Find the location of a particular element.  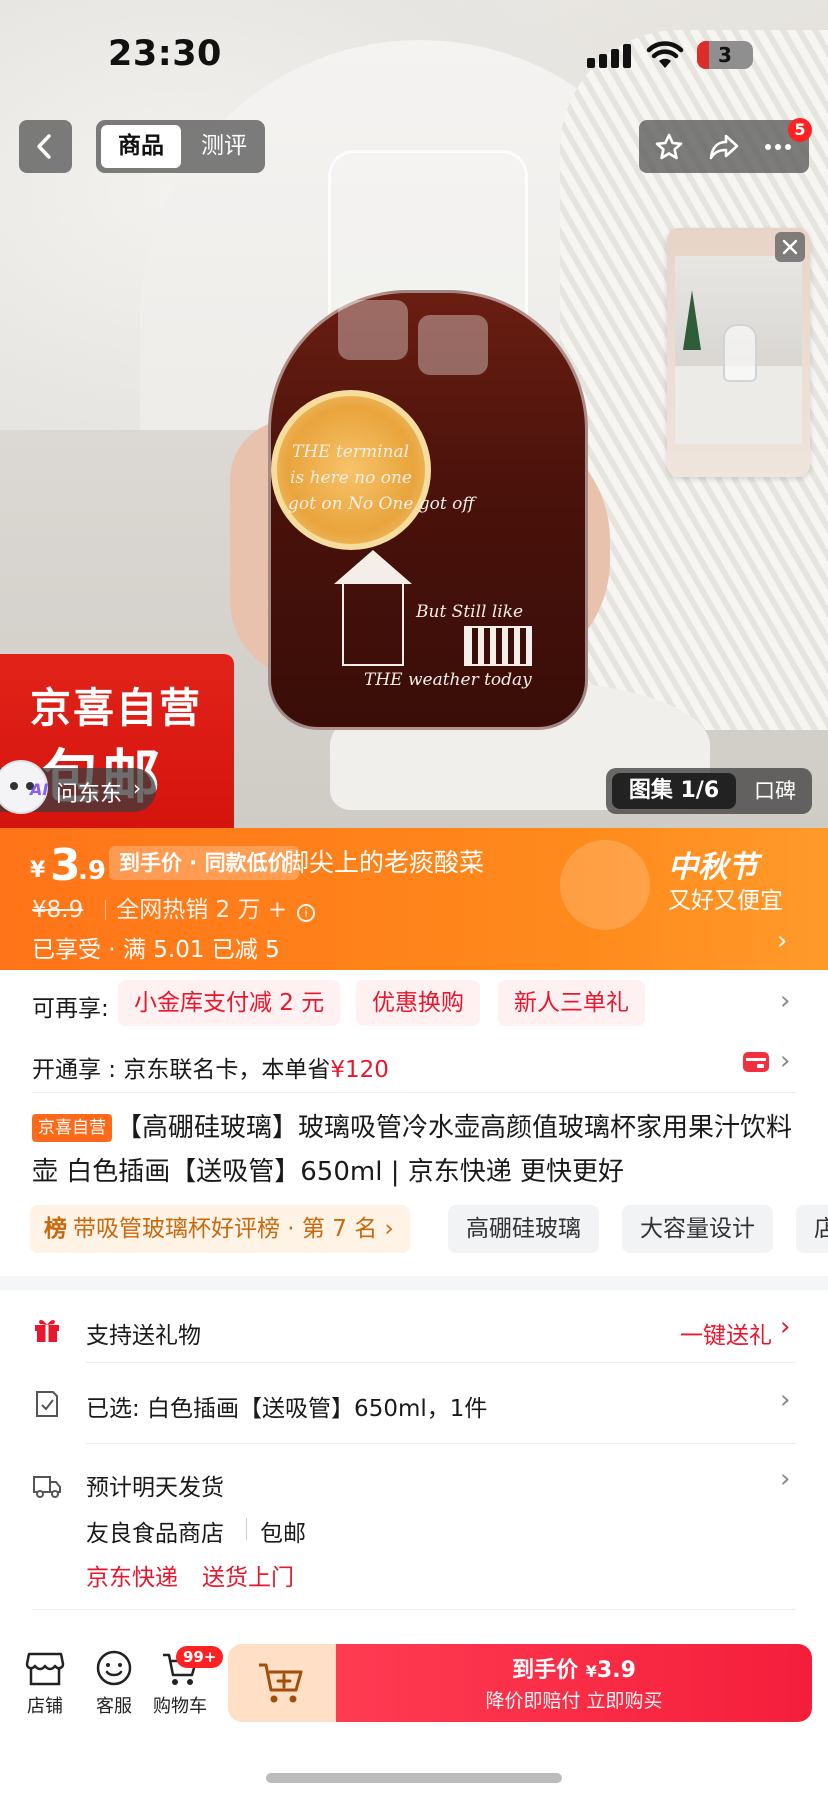

customer-service-button: 客服 is located at coordinates (114, 1684).